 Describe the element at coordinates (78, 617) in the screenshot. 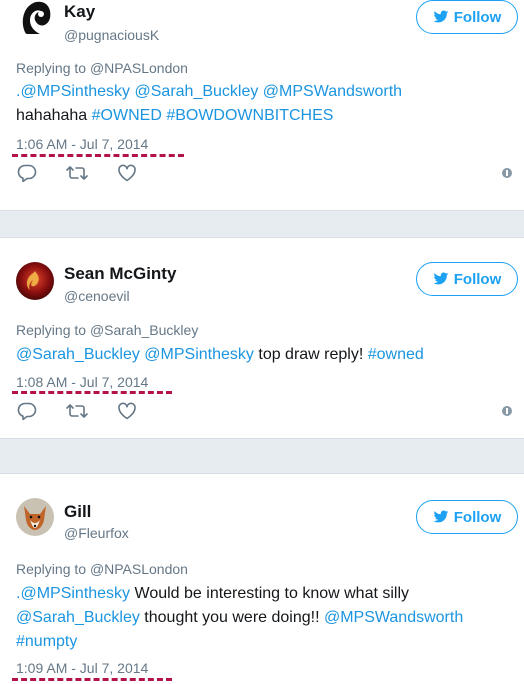

I see `mention-links: @Sarah_Buckley` at that location.